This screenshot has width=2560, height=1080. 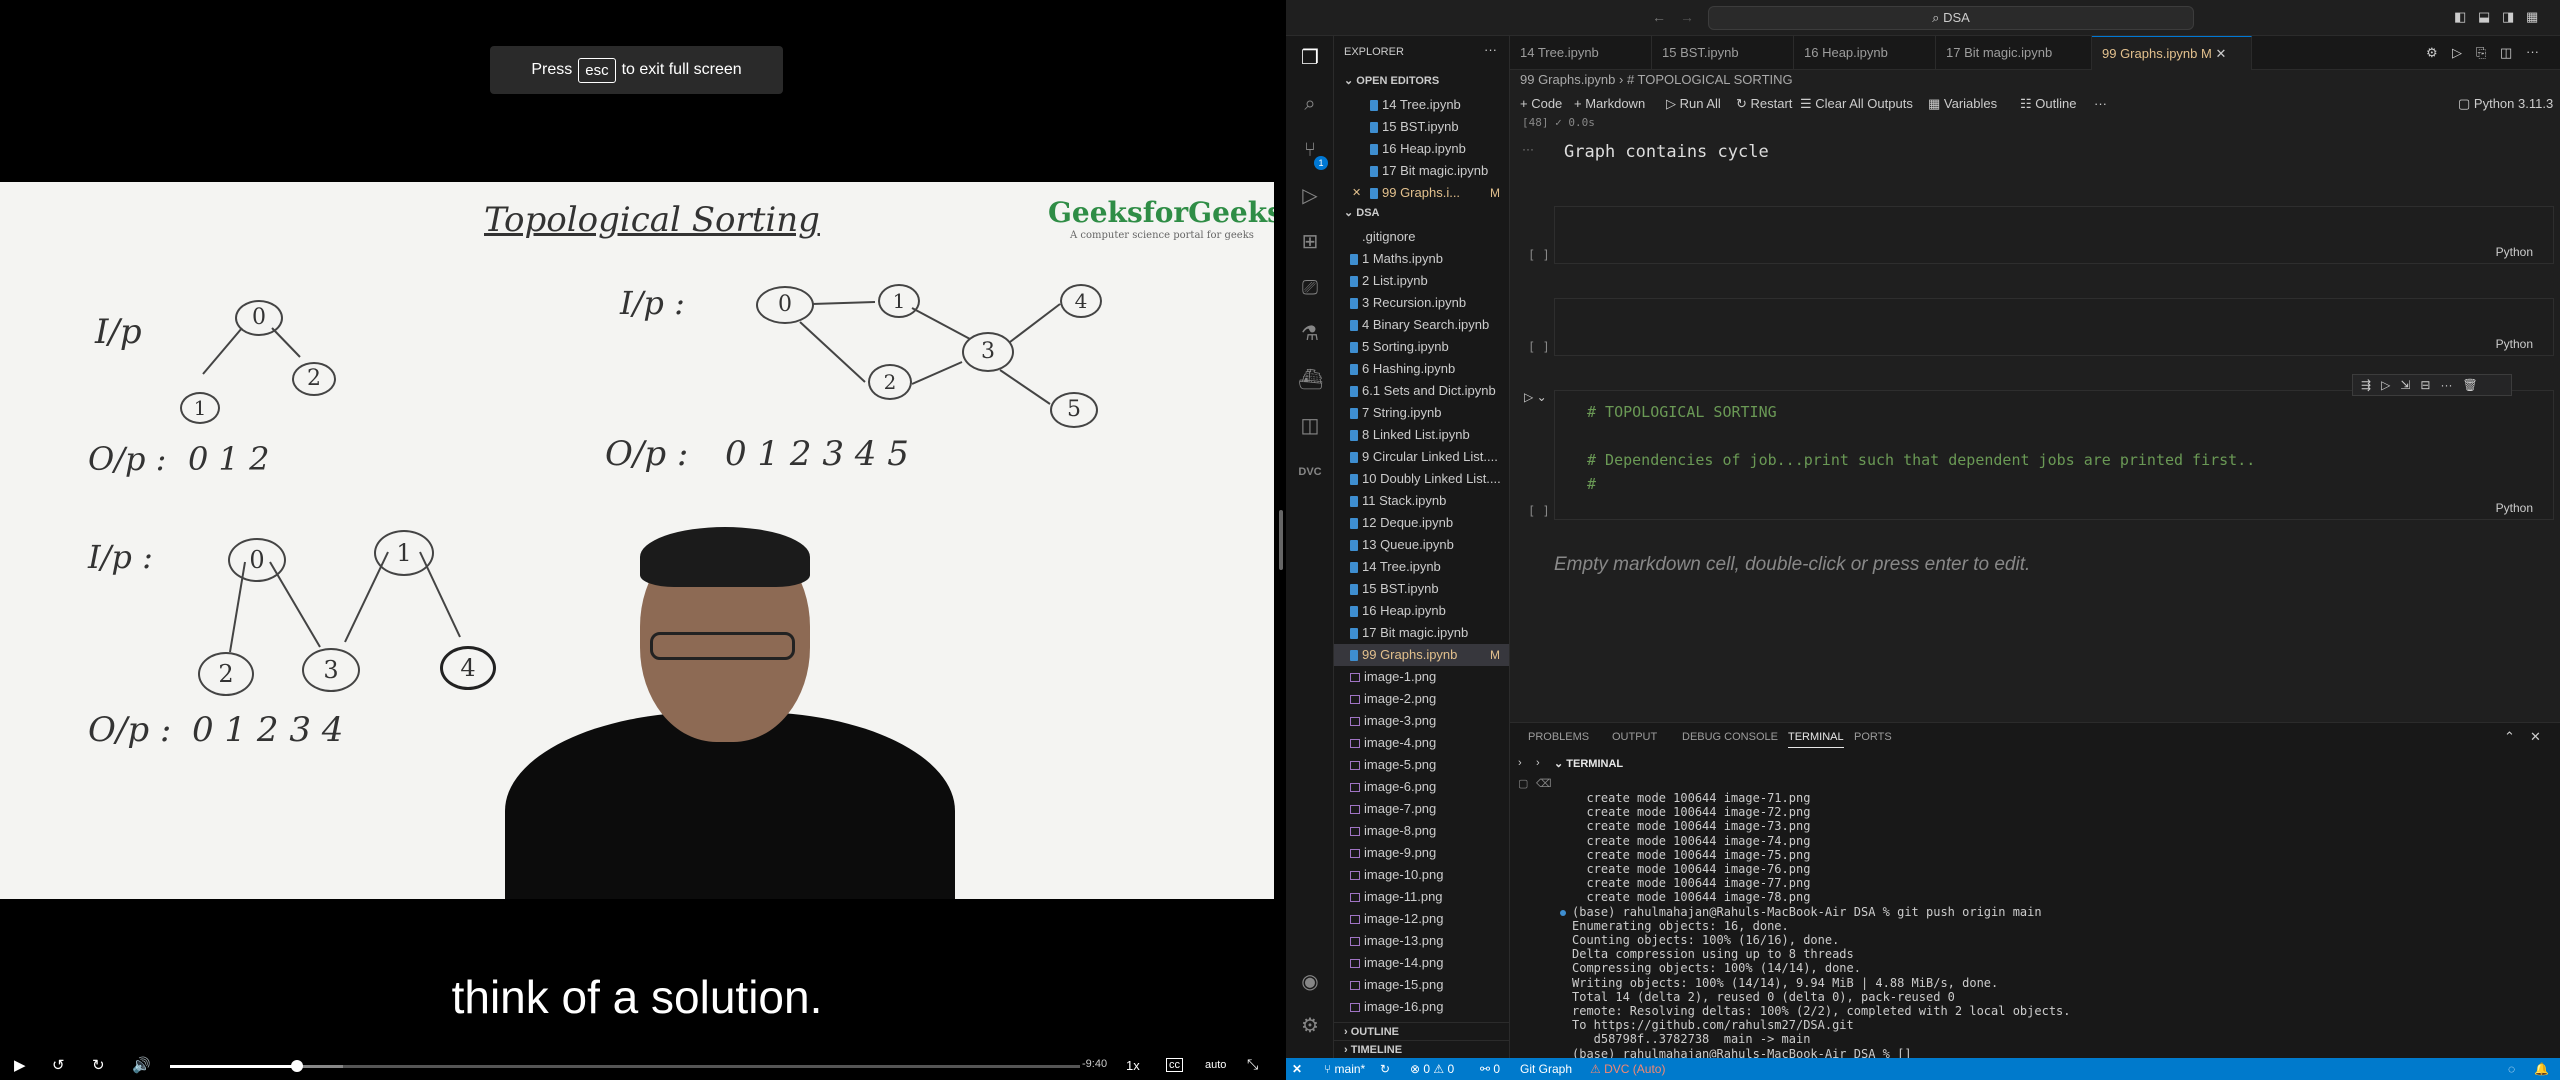 What do you see at coordinates (2385, 385) in the screenshot?
I see `execute-above-icon: ▷` at bounding box center [2385, 385].